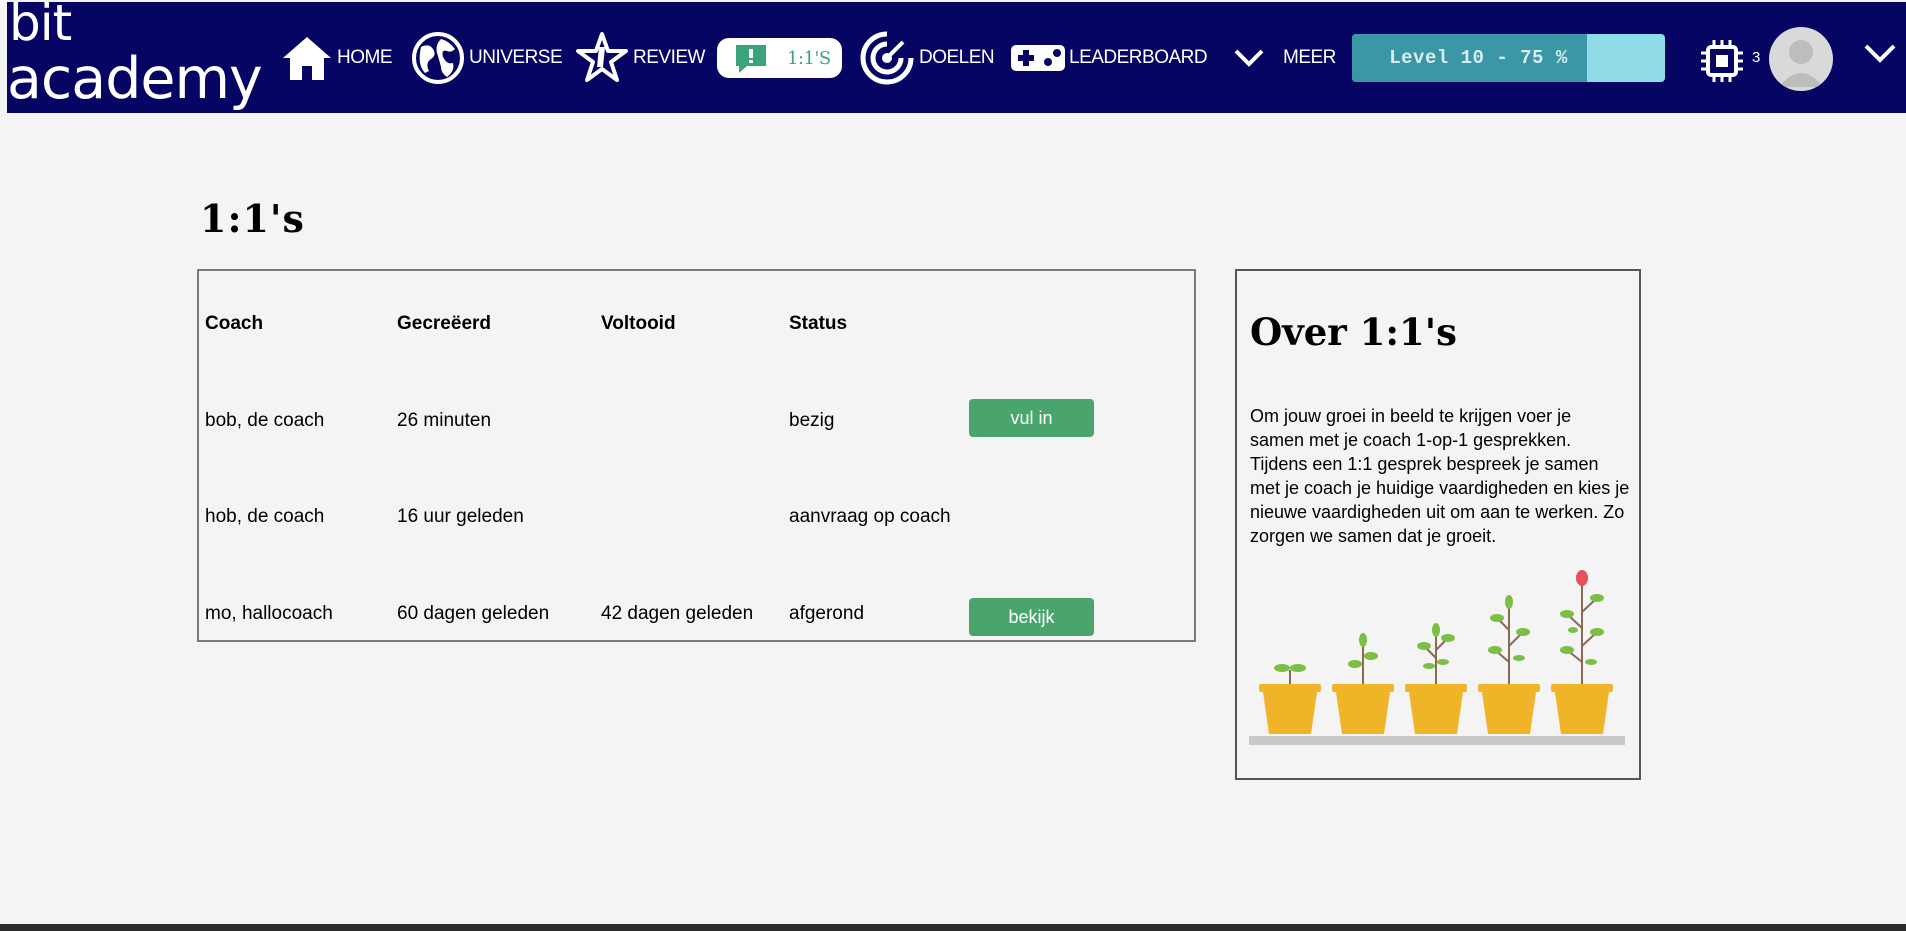 This screenshot has height=931, width=1906. Describe the element at coordinates (602, 58) in the screenshot. I see `star-icon` at that location.